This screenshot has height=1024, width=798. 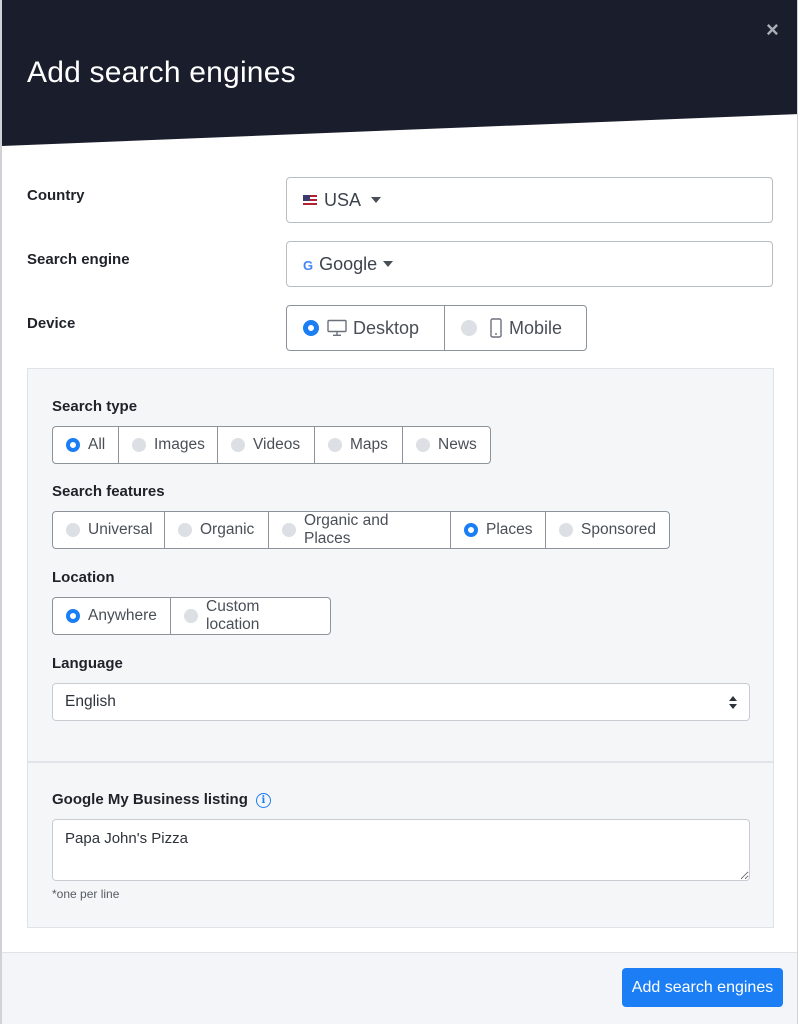 I want to click on location-anywhere: Anywhere, so click(x=111, y=616).